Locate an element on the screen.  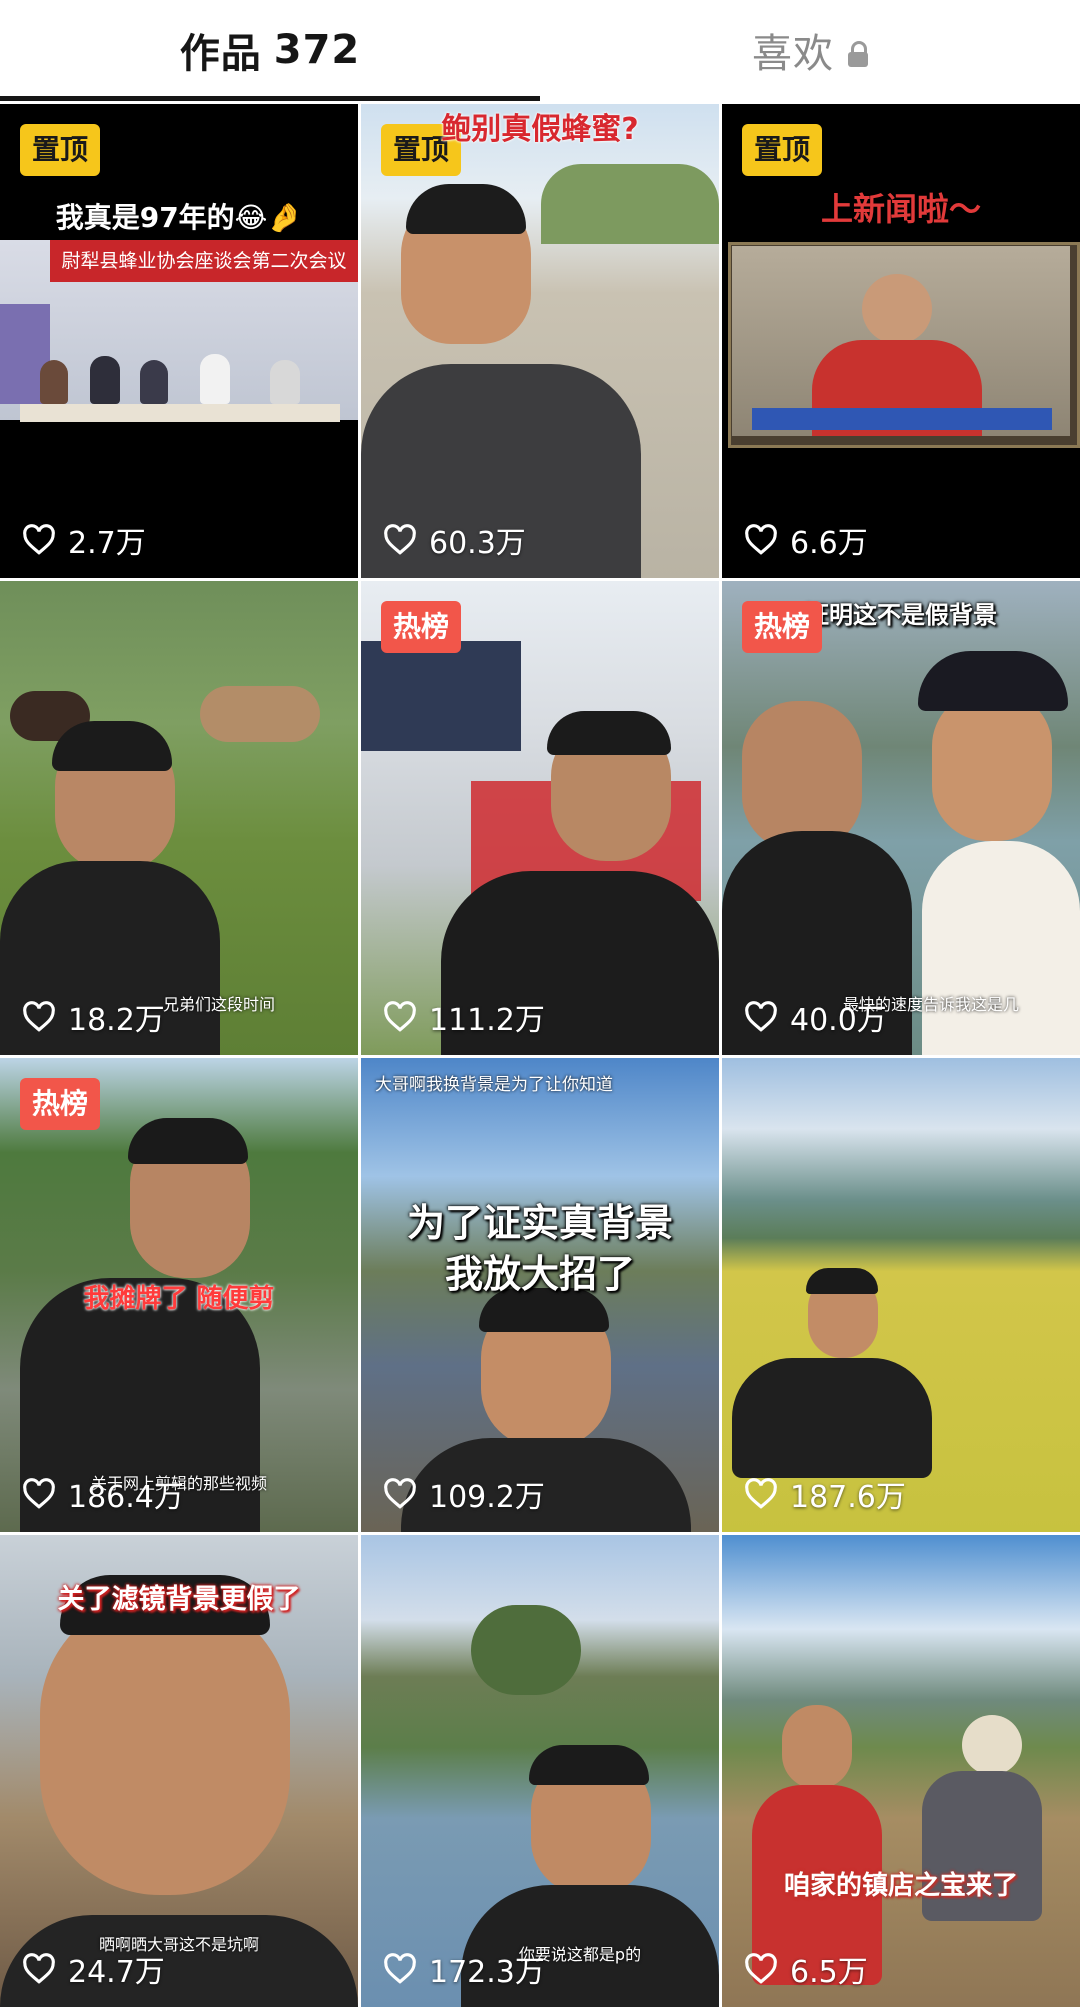
video-tile: 大哥啊我换背景是为了让你知道 为了证实真背景 我放大招了 109.2万 is located at coordinates (540, 1295).